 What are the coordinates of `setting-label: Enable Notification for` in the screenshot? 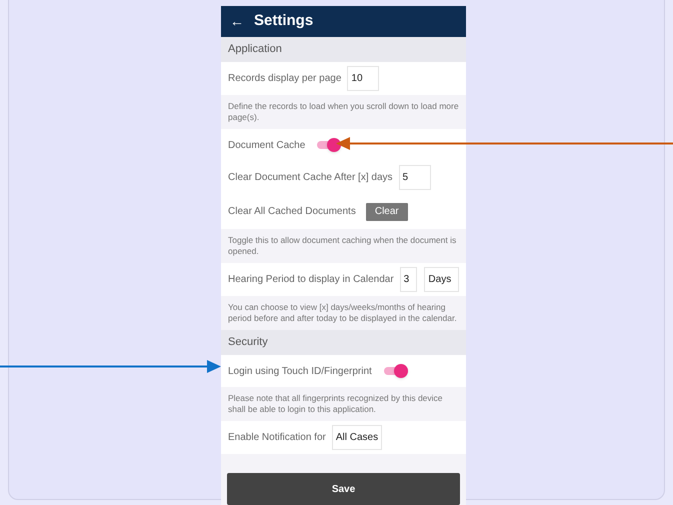 It's located at (277, 438).